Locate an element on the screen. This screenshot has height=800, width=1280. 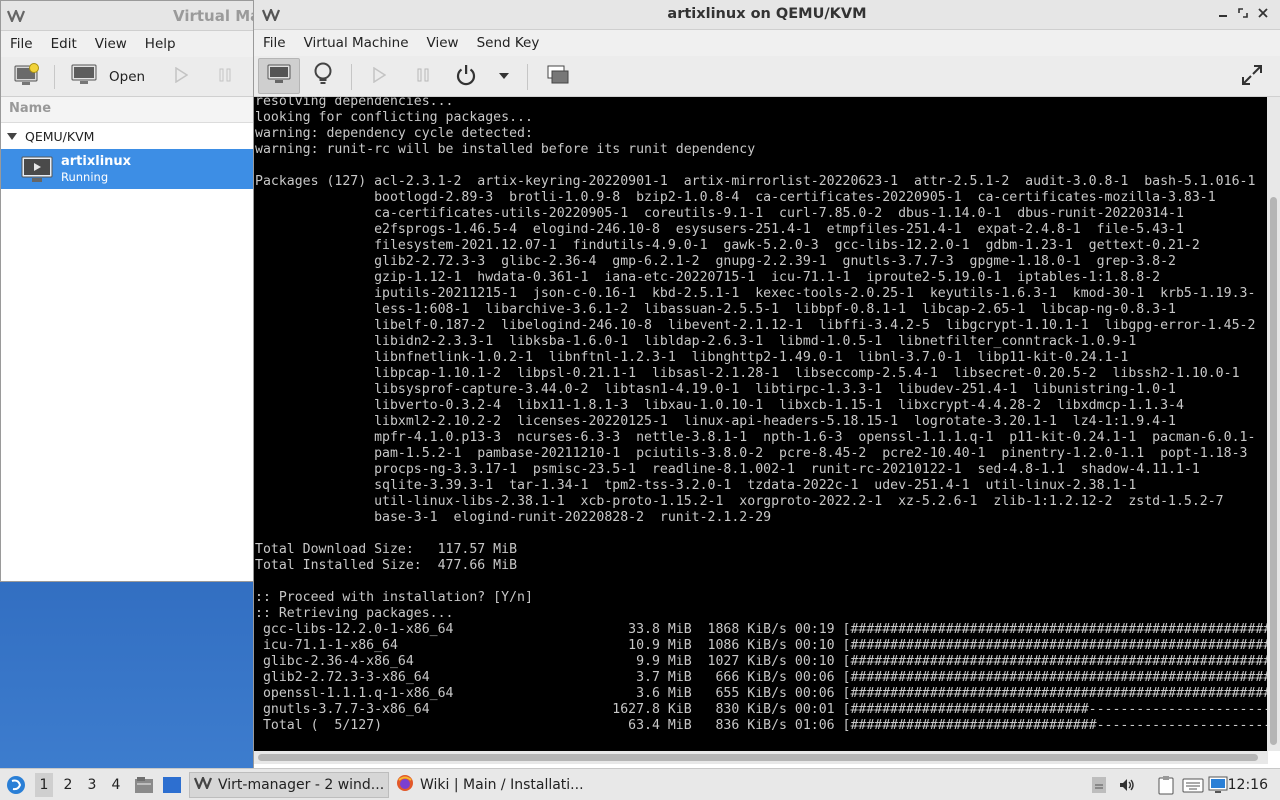
name-column-header: Name is located at coordinates (128, 110).